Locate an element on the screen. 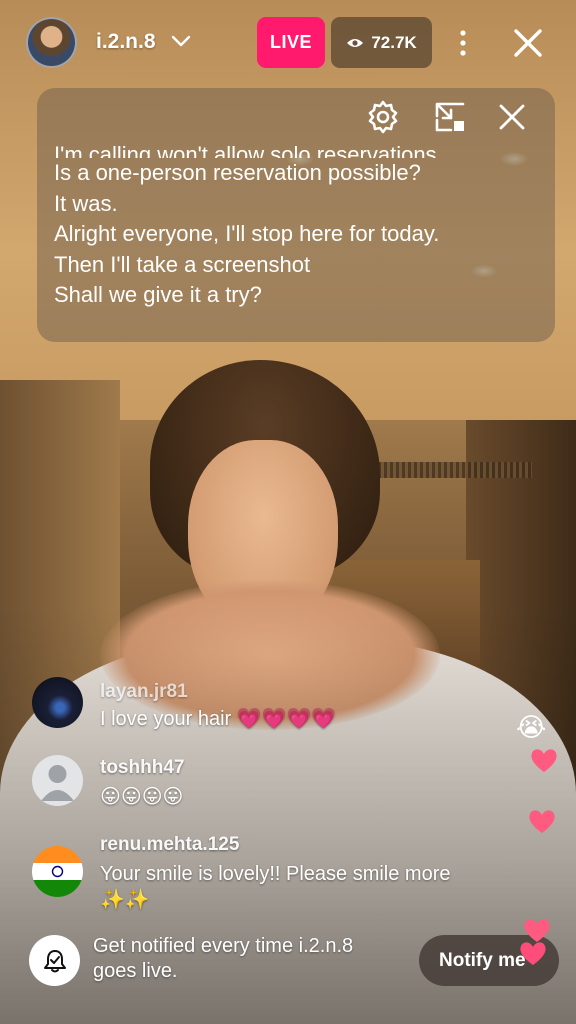  eye-icon is located at coordinates (355, 42).